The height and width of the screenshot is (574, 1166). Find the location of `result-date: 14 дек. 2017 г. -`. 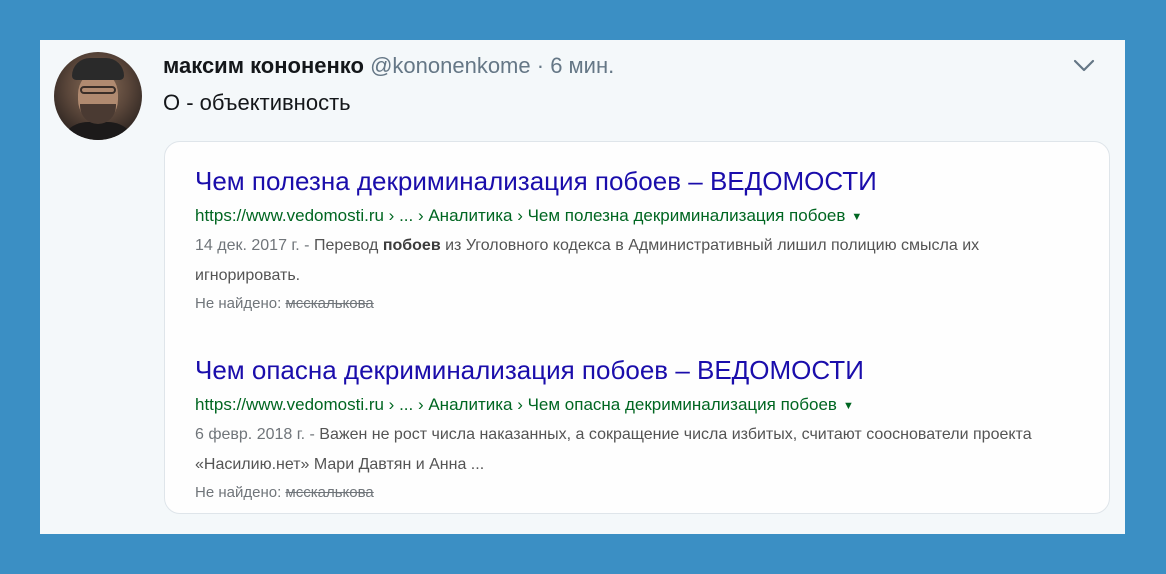

result-date: 14 дек. 2017 г. - is located at coordinates (252, 245).